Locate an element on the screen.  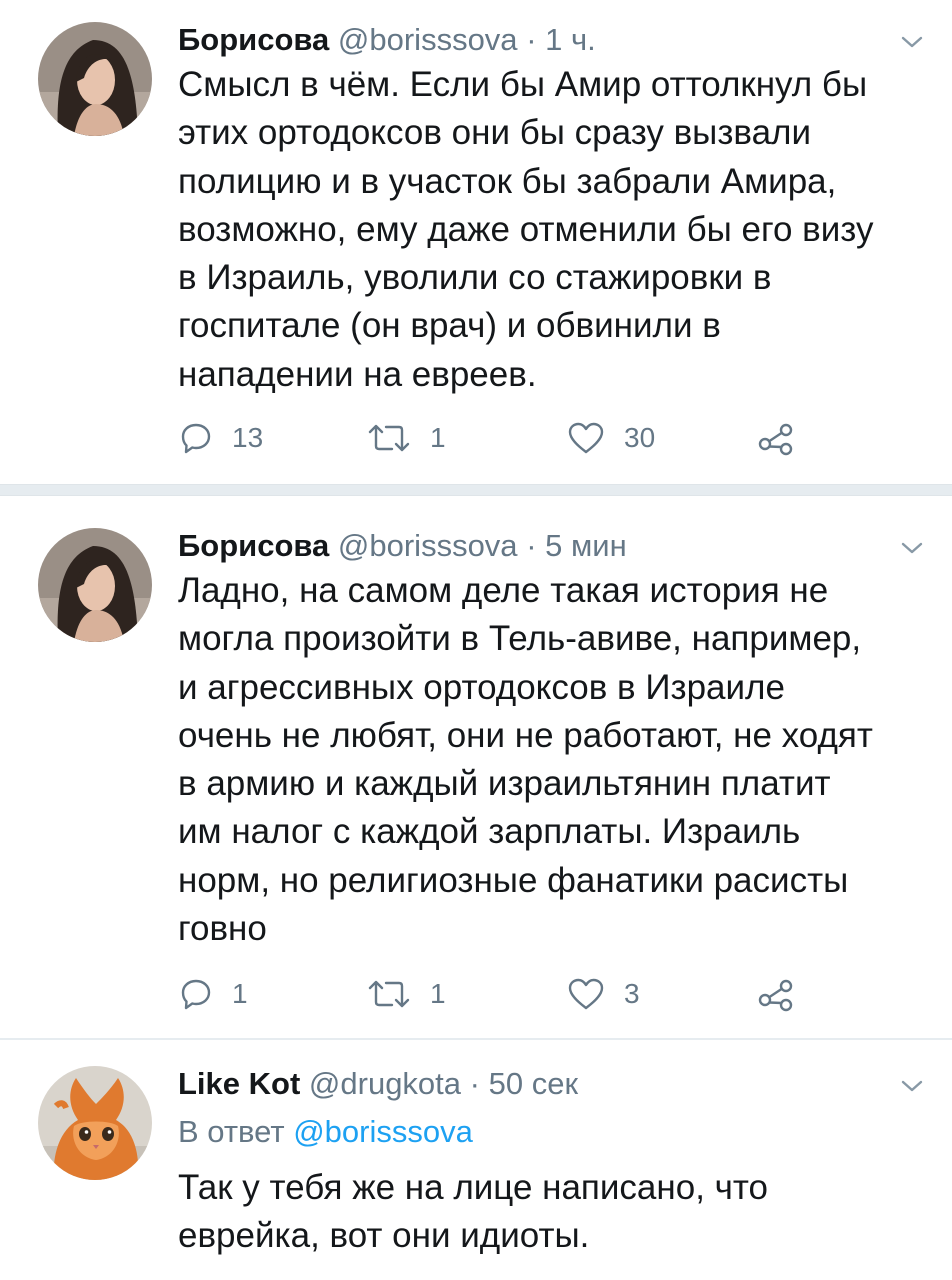
display-name: Like Kot is located at coordinates (239, 1083).